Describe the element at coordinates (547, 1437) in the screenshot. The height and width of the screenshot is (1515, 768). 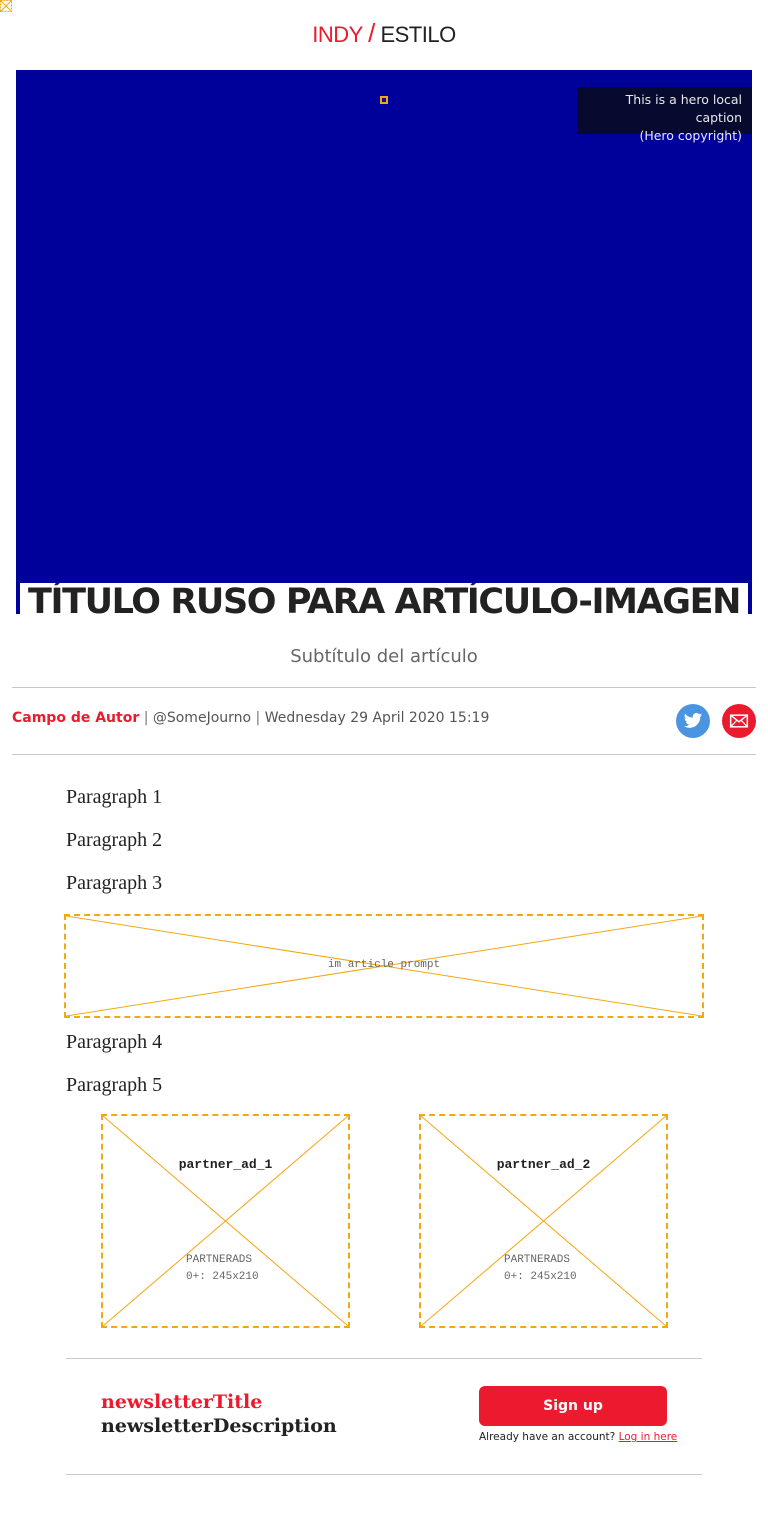
I see `login-prompt-text: Already have an account?` at that location.